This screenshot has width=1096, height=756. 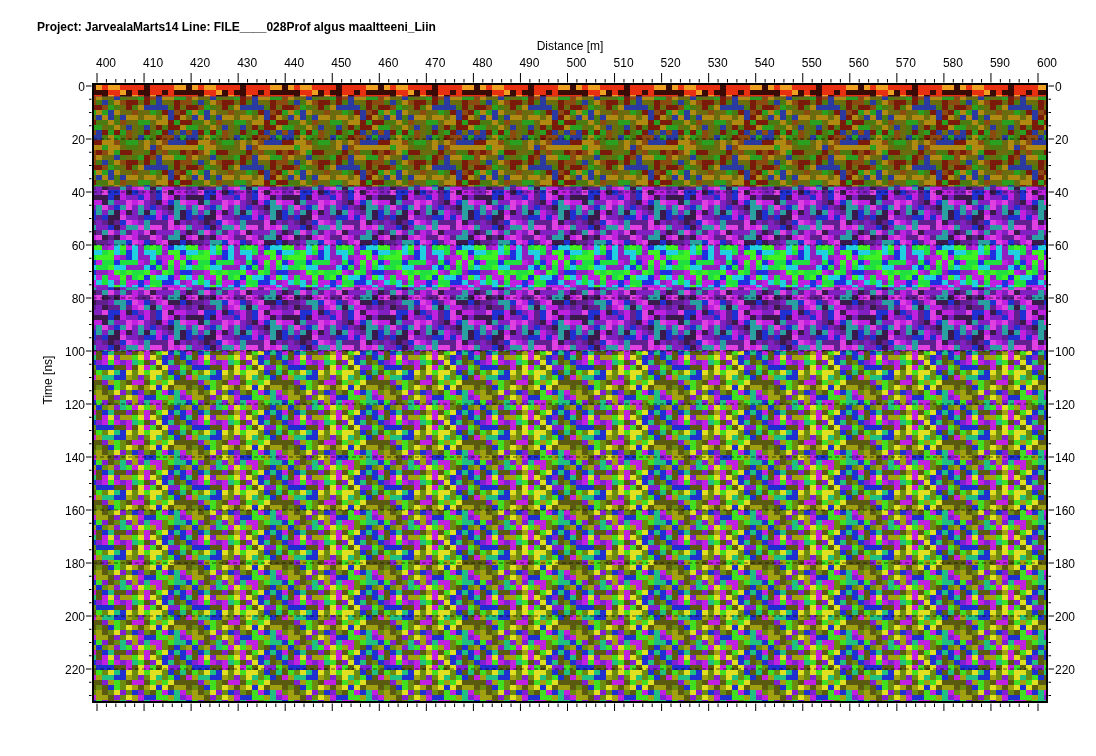 What do you see at coordinates (200, 63) in the screenshot?
I see `x-tick-label: 420` at bounding box center [200, 63].